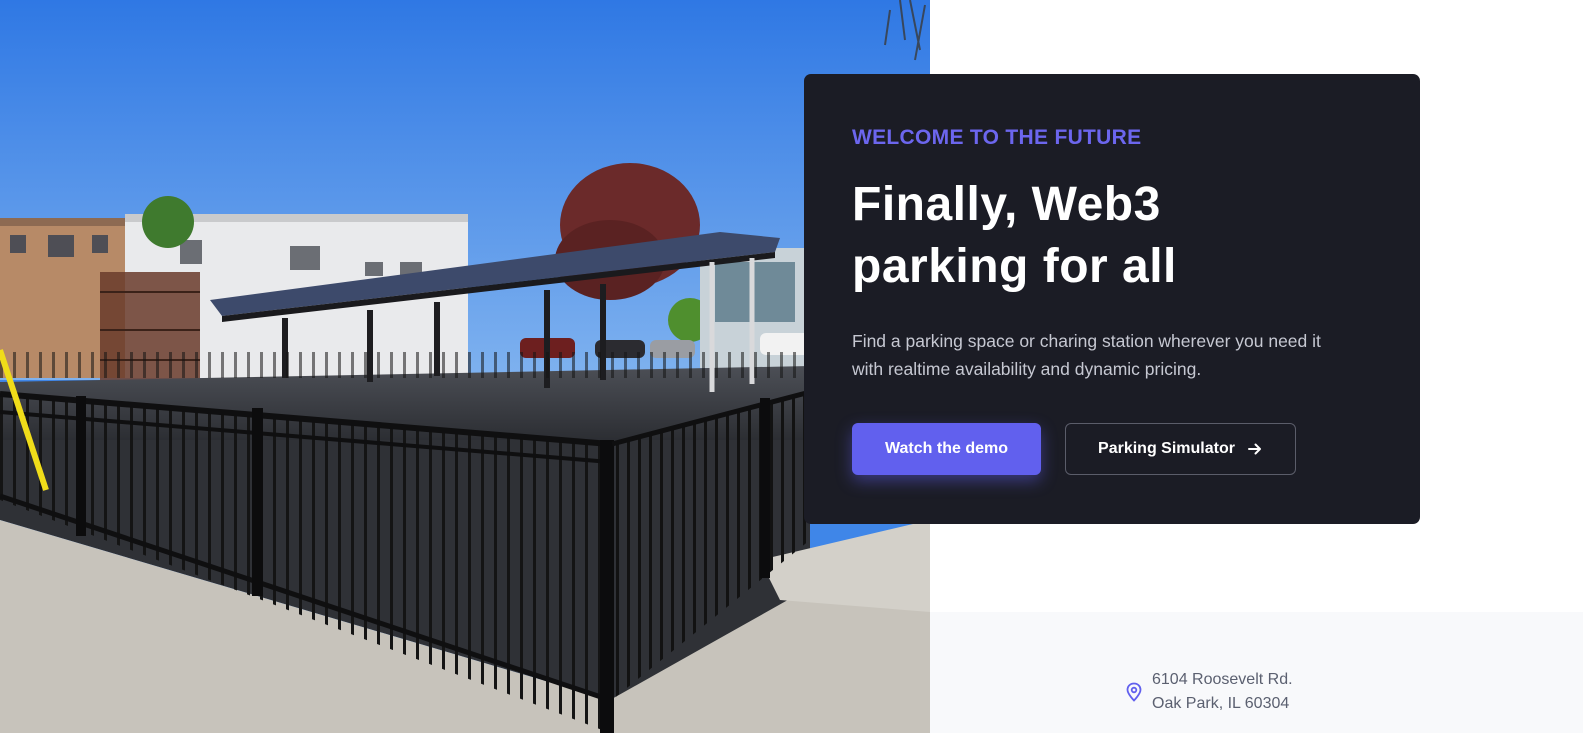  I want to click on address-block: 6104 Roosevelt Rd. Oak Park, IL 60304, so click(1209, 692).